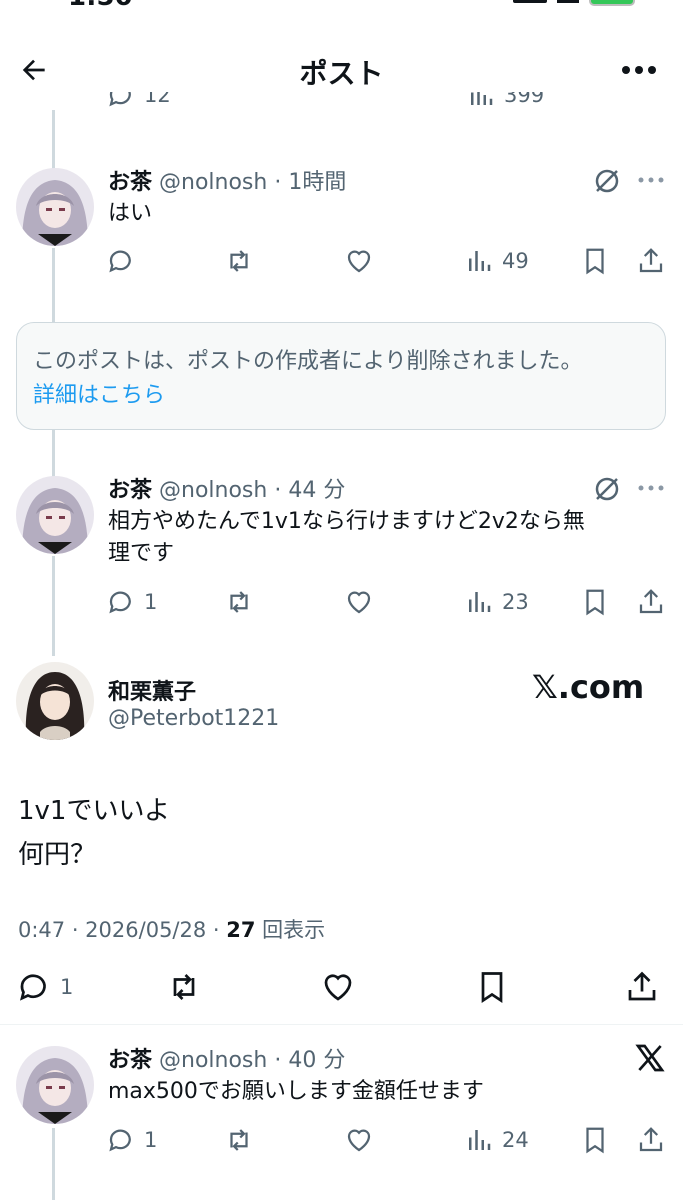 This screenshot has width=683, height=1200. I want to click on views-button: 399, so click(505, 102).